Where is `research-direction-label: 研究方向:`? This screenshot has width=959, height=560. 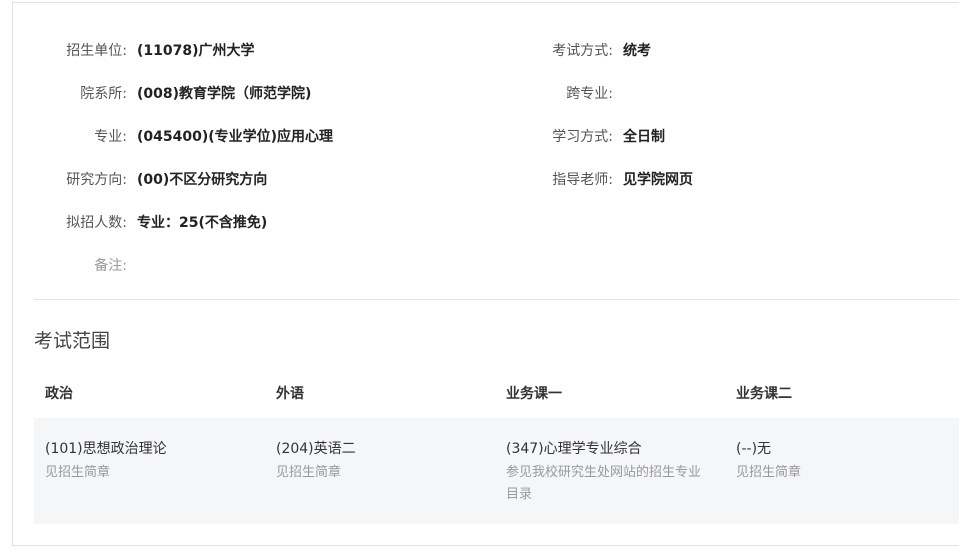
research-direction-label: 研究方向: is located at coordinates (96, 180).